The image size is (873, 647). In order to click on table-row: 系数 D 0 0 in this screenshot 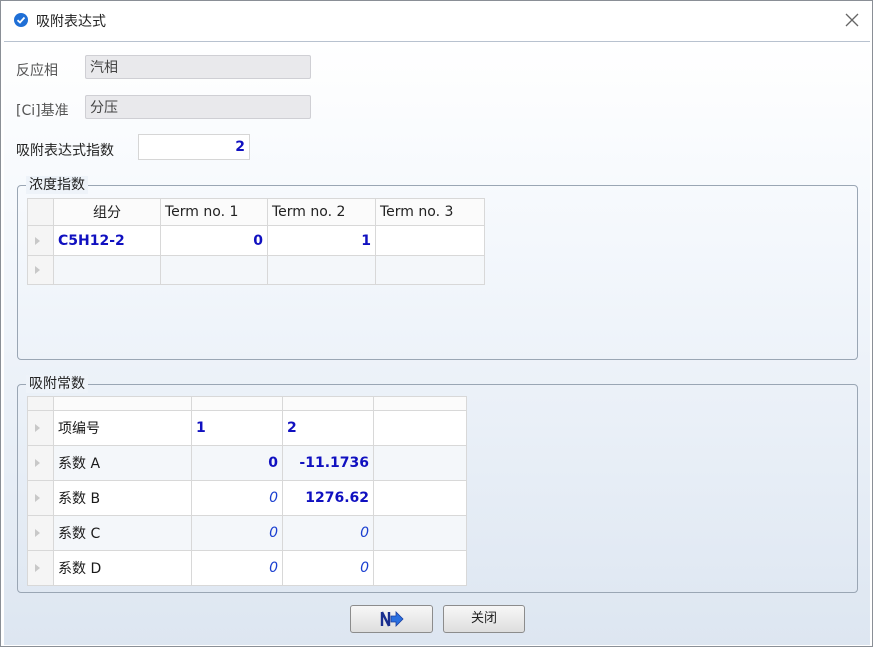, I will do `click(247, 568)`.